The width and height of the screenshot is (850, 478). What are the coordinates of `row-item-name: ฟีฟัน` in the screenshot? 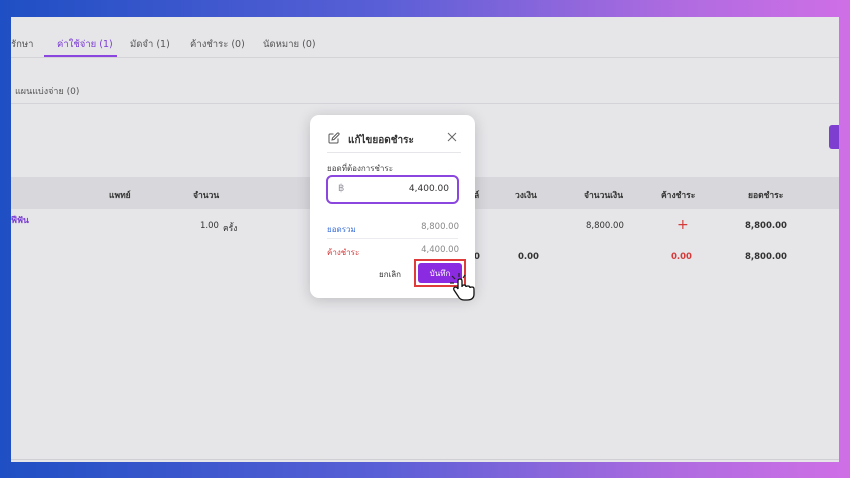 It's located at (20, 220).